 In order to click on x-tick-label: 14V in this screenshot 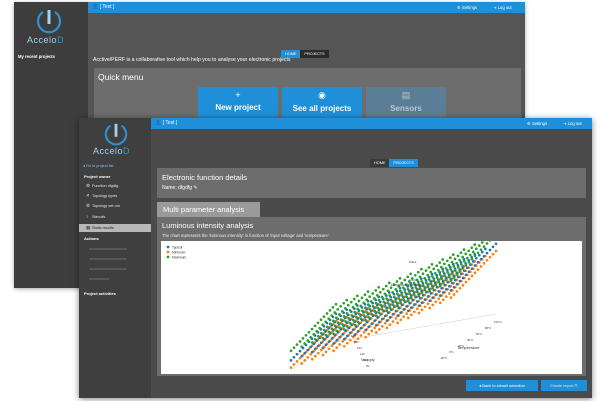, I will do `click(353, 336)`.